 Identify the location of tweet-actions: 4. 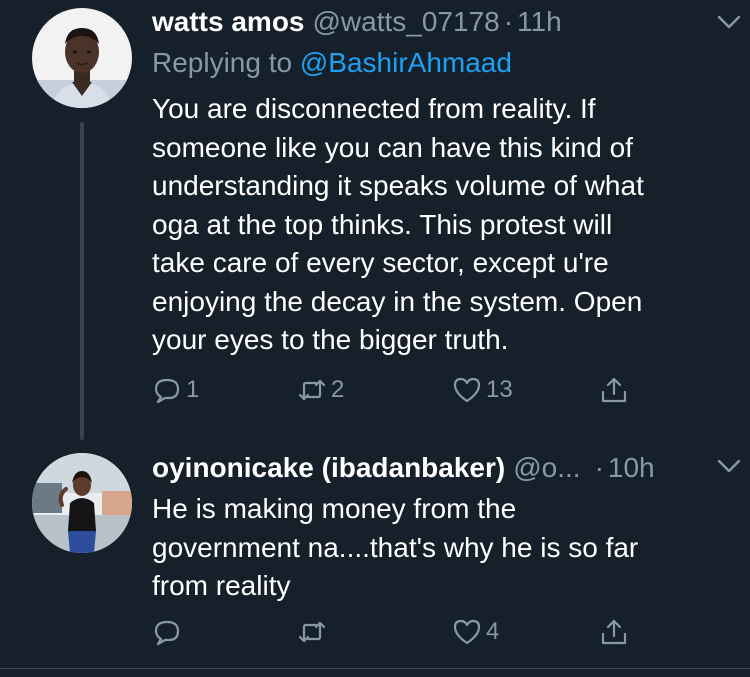
(402, 632).